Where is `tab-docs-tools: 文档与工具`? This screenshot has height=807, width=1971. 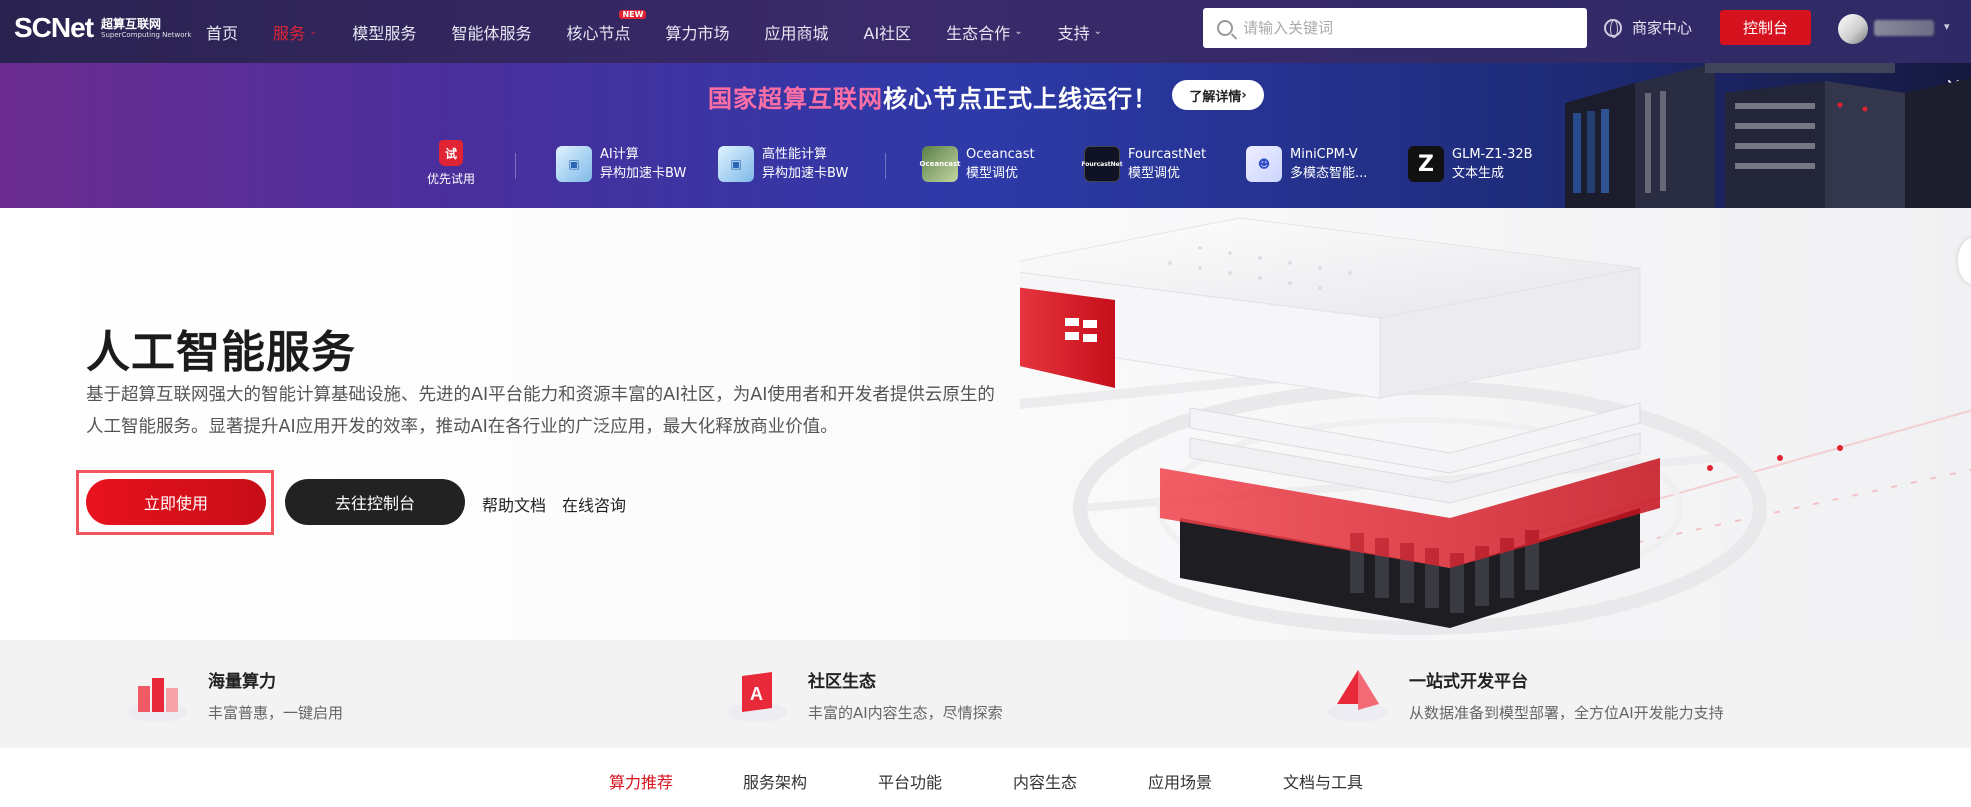
tab-docs-tools: 文档与工具 is located at coordinates (1323, 781).